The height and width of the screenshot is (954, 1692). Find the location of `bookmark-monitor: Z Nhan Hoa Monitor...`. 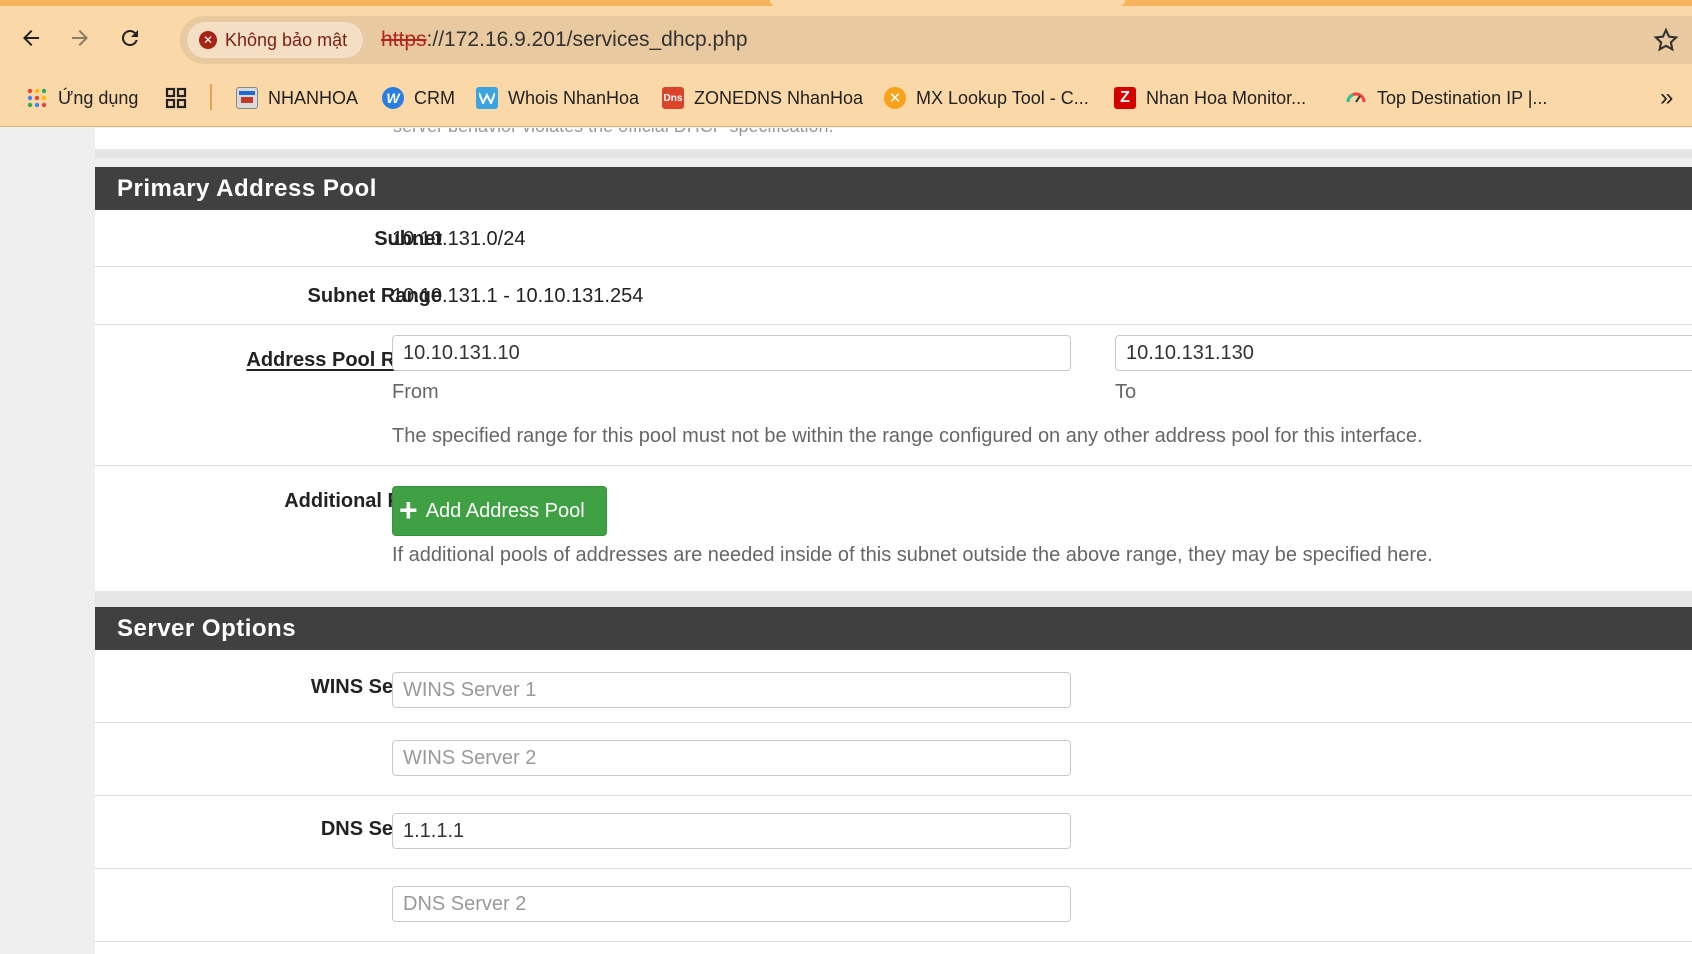

bookmark-monitor: Z Nhan Hoa Monitor... is located at coordinates (1210, 98).